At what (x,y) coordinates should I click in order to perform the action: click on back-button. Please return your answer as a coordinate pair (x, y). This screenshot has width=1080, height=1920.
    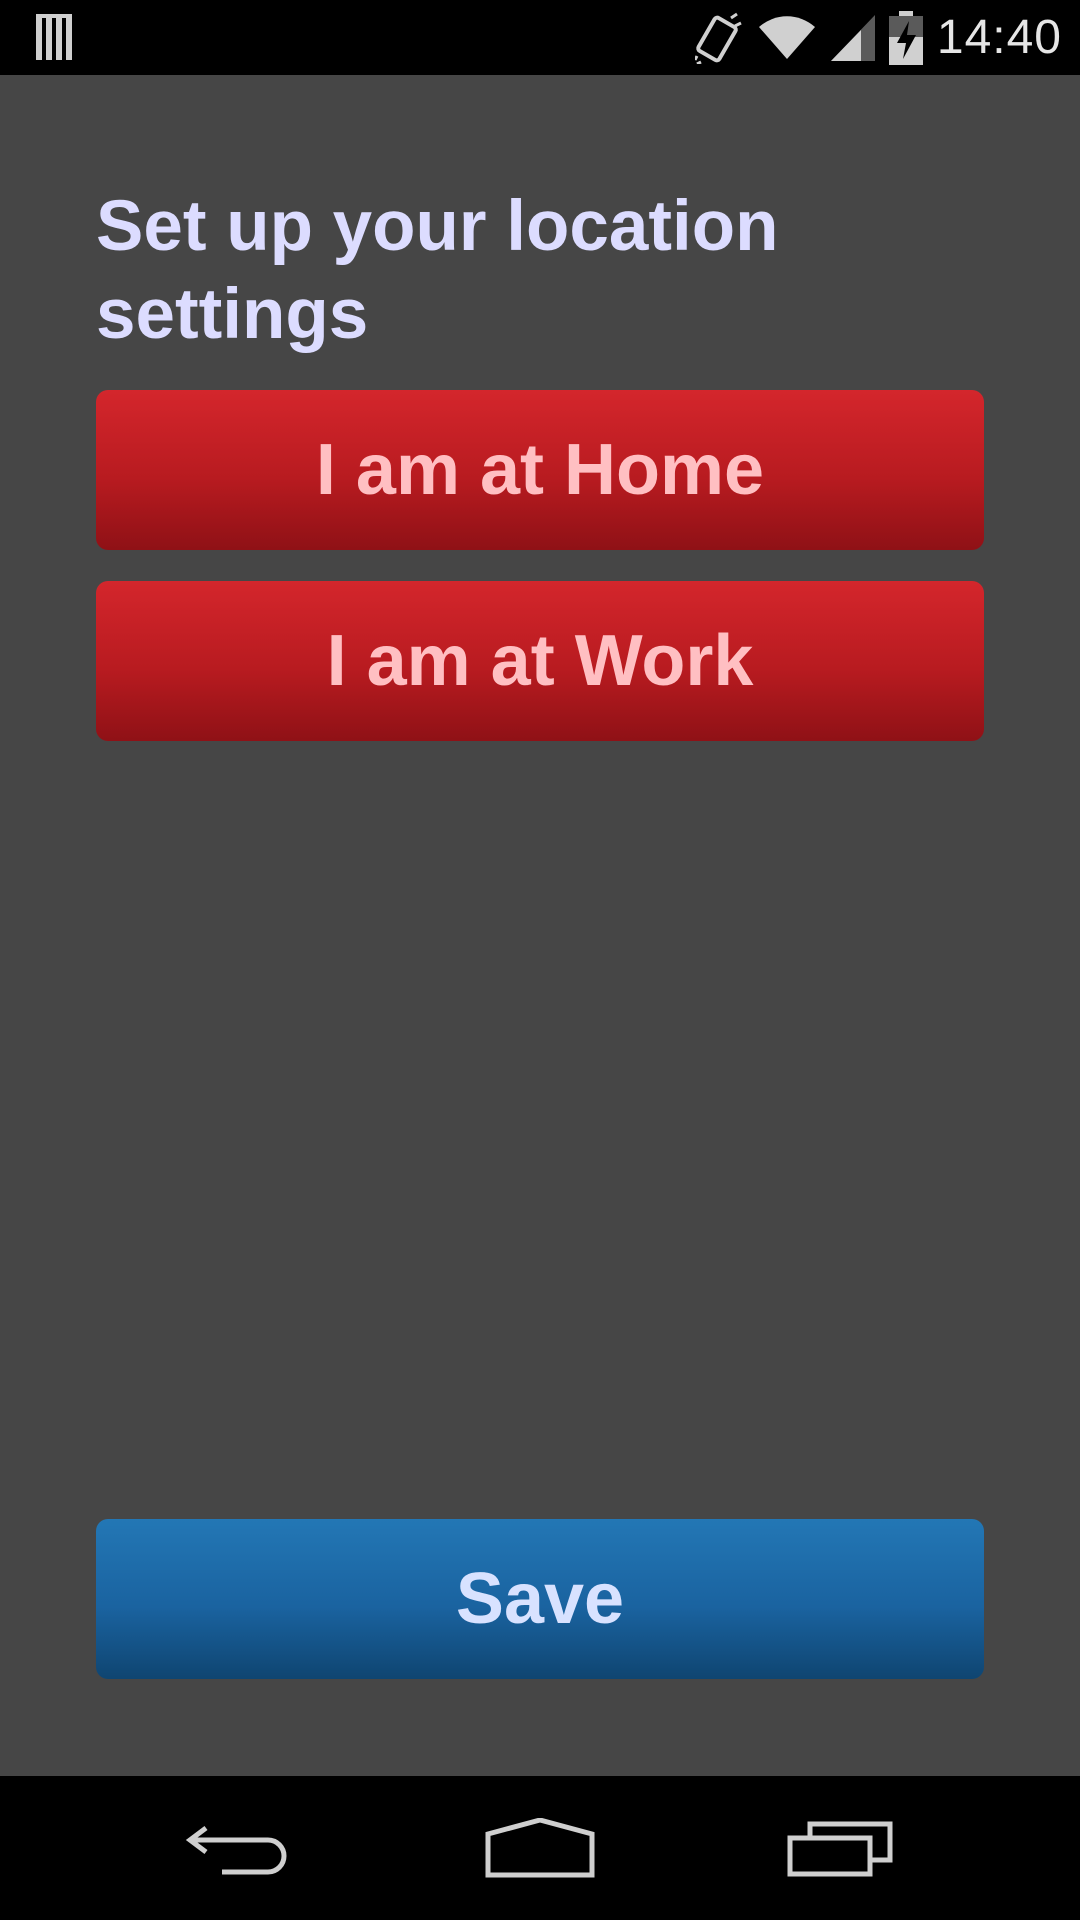
    Looking at the image, I should click on (239, 1848).